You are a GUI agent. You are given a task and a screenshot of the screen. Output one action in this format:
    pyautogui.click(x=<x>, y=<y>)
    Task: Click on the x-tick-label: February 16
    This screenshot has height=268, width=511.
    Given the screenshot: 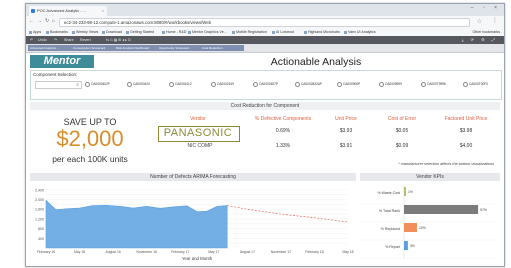 What is the action you would take?
    pyautogui.click(x=46, y=252)
    